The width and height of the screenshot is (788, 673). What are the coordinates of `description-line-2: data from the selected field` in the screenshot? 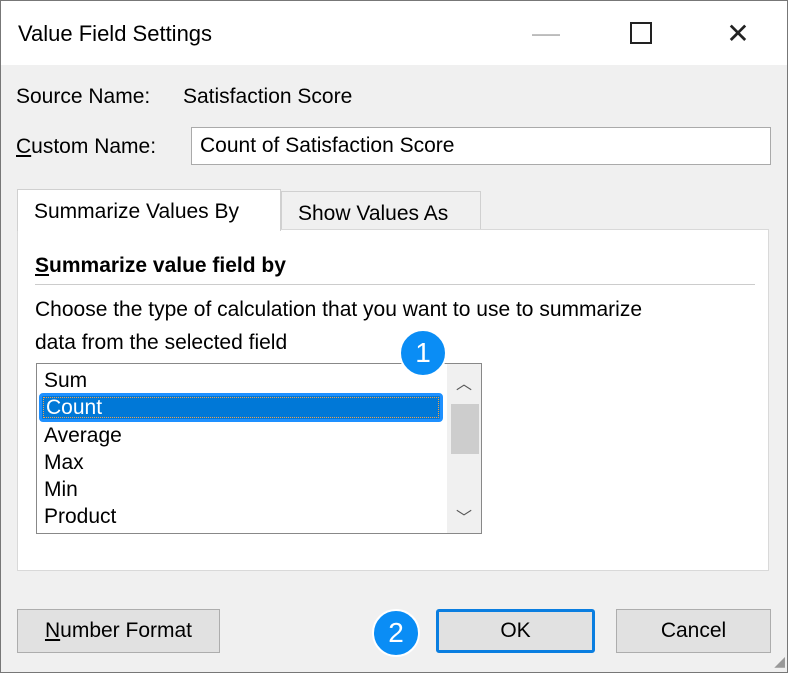 It's located at (161, 342).